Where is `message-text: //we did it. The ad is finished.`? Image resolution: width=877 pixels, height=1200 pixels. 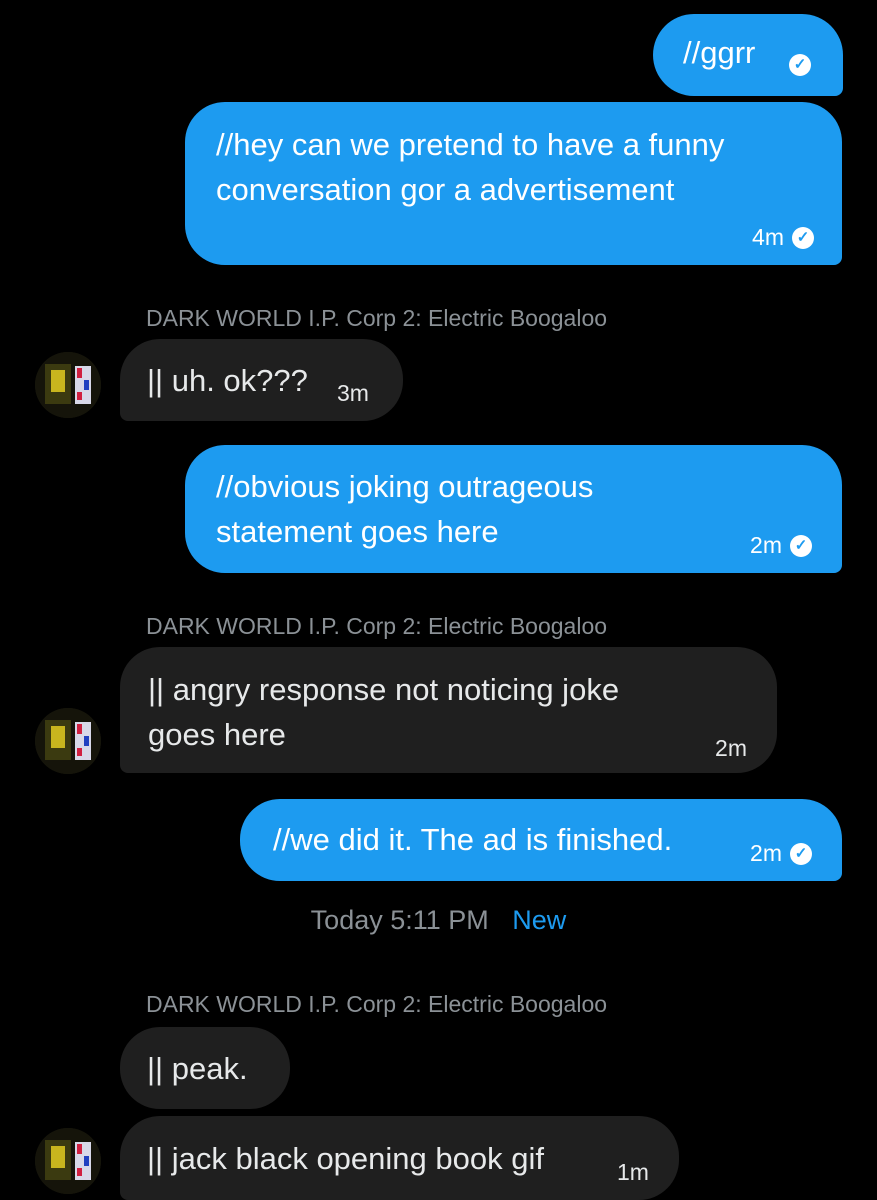 message-text: //we did it. The ad is finished. is located at coordinates (473, 839).